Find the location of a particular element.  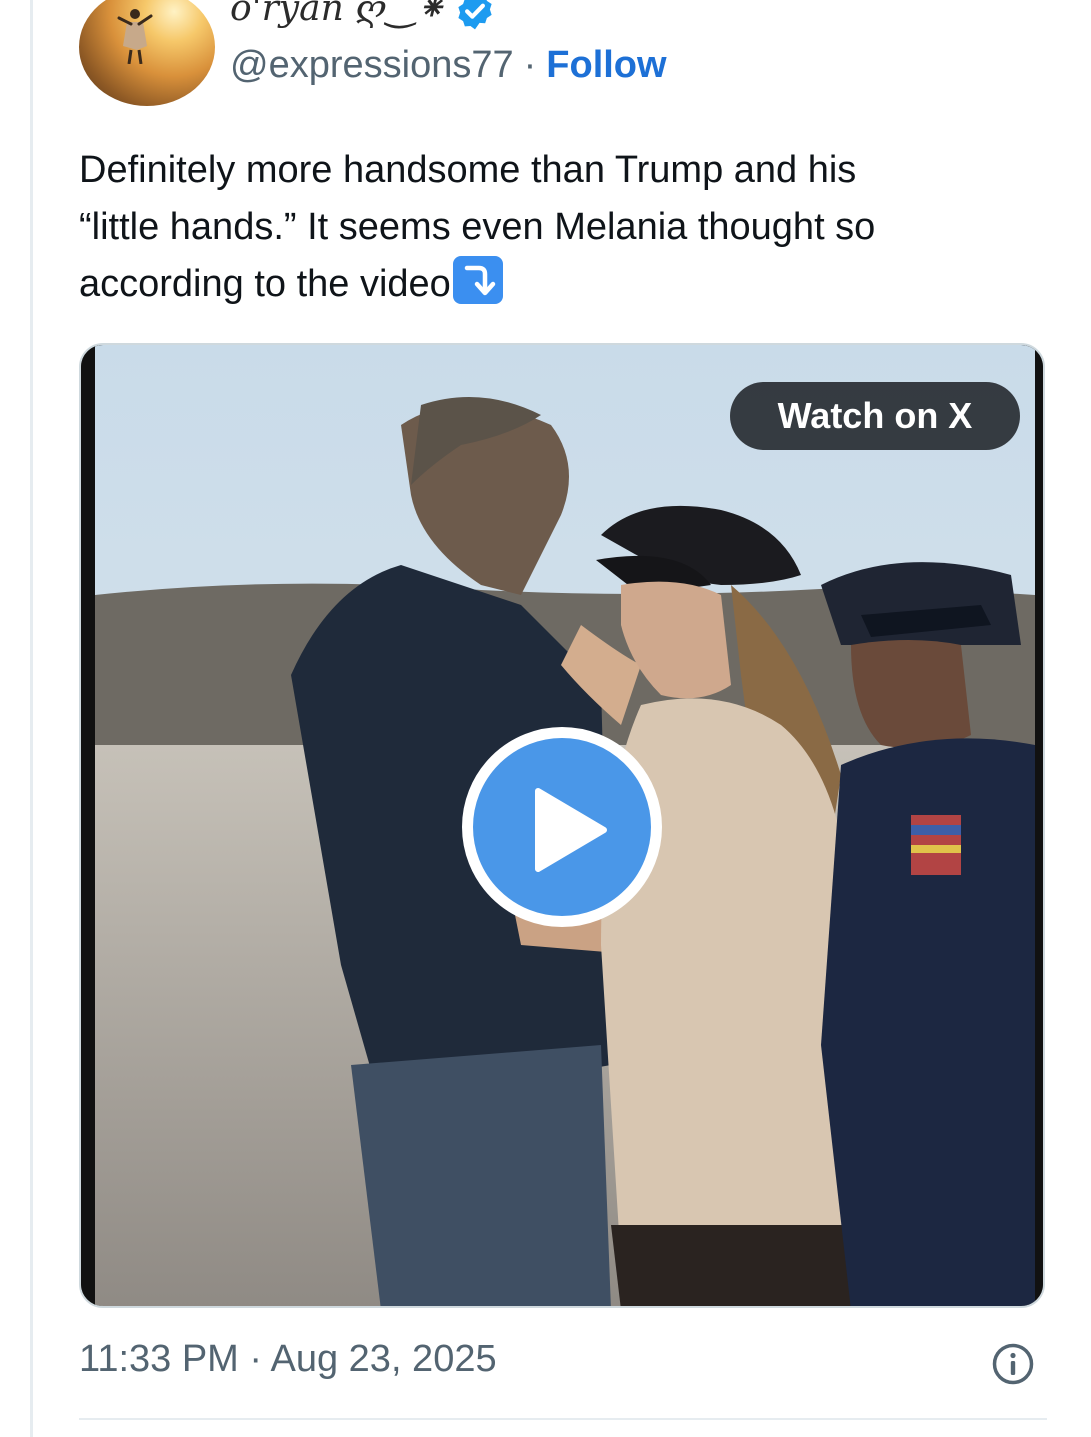

footer-divider is located at coordinates (563, 1419).